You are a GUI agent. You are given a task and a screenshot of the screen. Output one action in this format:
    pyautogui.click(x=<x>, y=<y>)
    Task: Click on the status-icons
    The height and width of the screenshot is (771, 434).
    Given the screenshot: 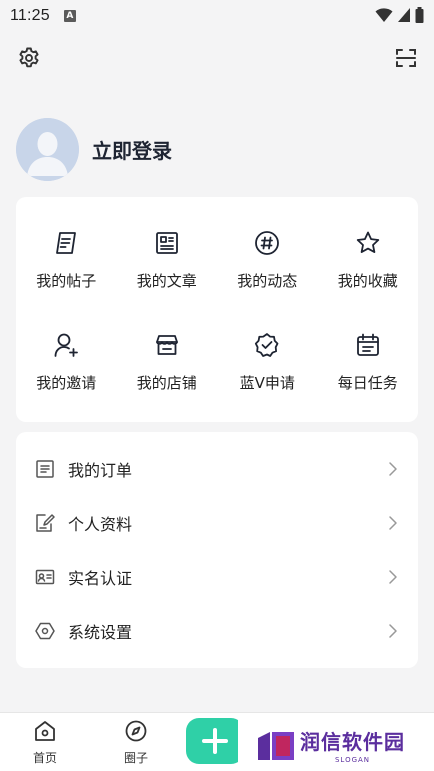 What is the action you would take?
    pyautogui.click(x=399, y=15)
    